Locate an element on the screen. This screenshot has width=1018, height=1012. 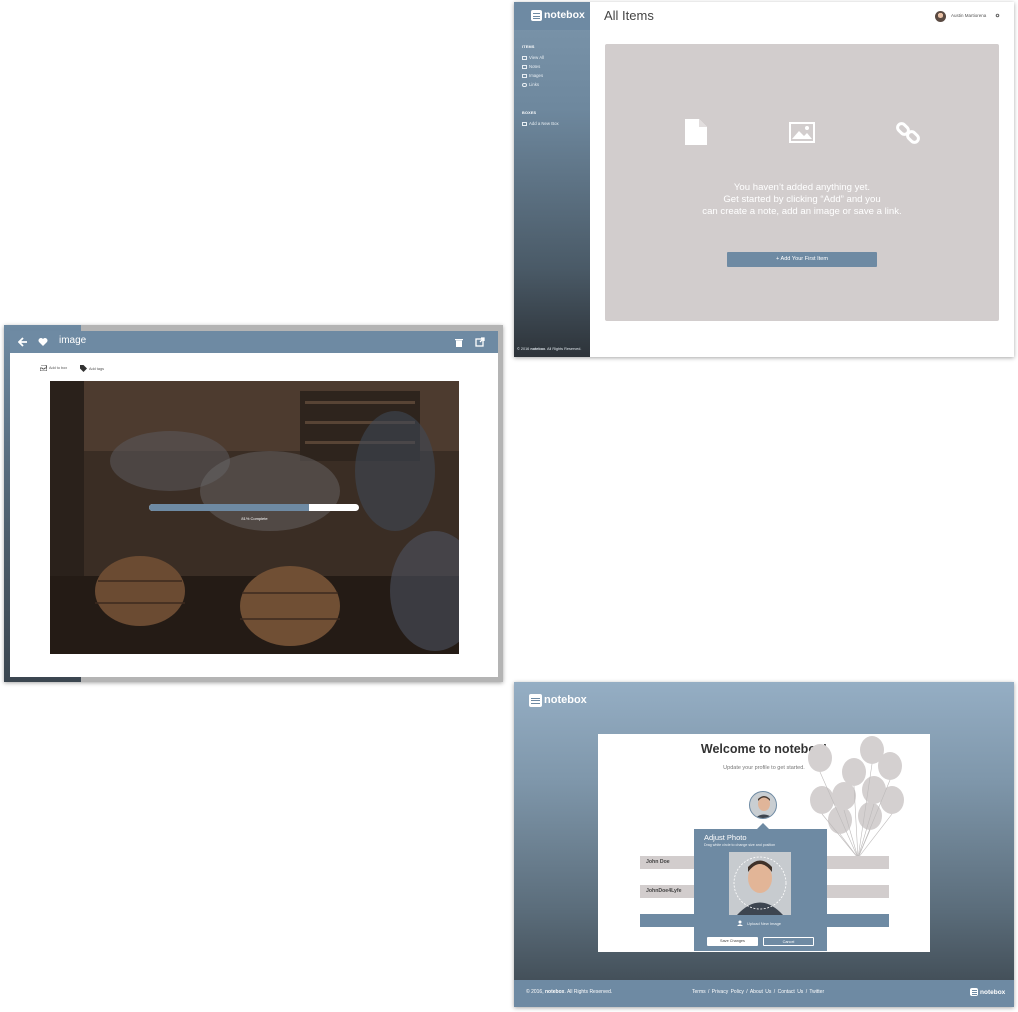
profile-avatar is located at coordinates (763, 805).